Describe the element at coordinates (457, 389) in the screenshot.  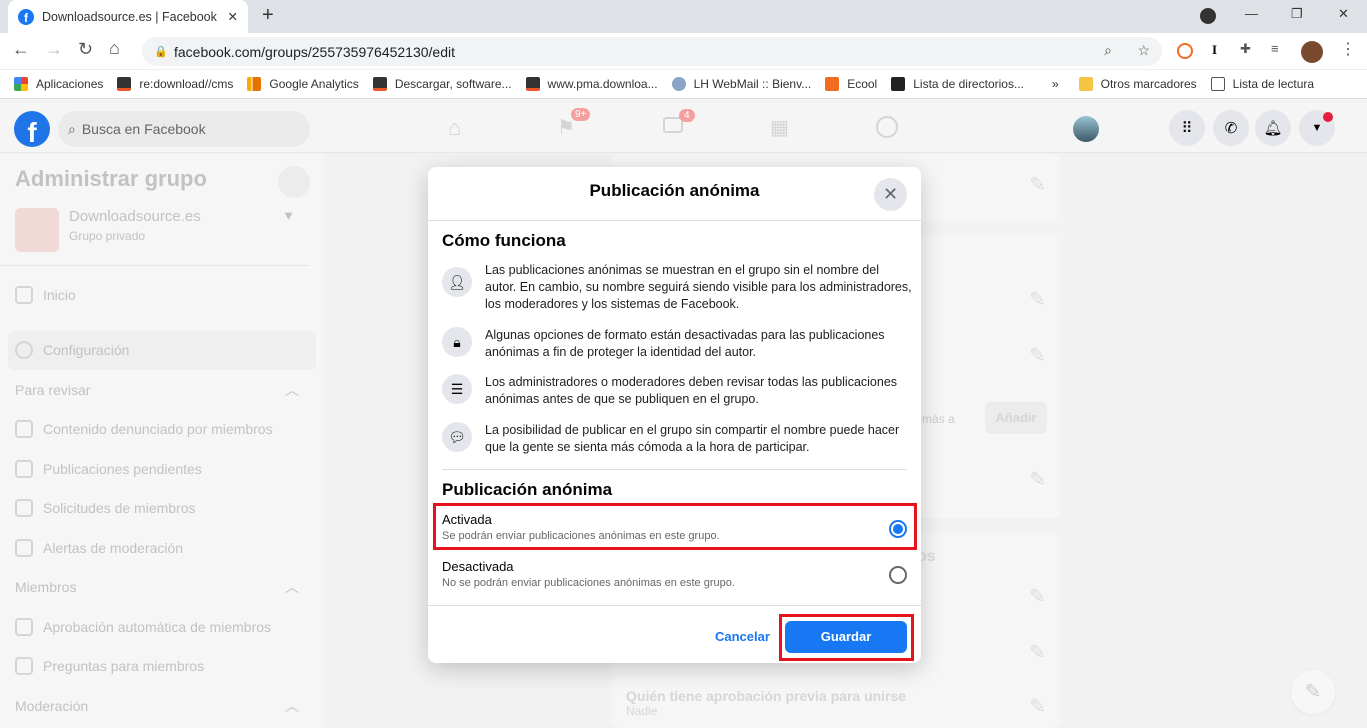
I see `review-checklist-icon: ☰` at that location.